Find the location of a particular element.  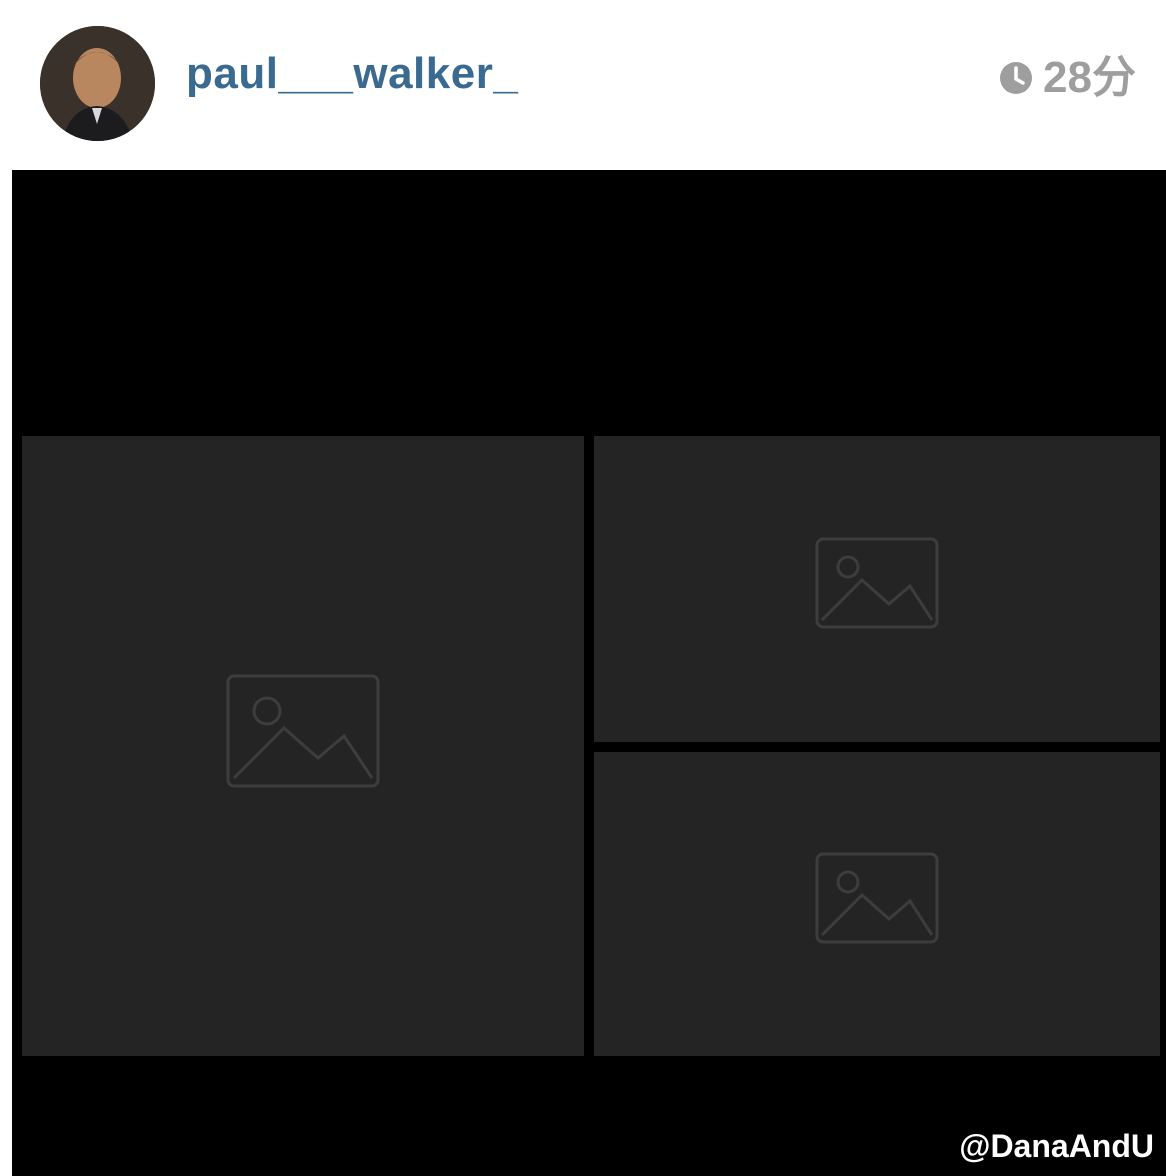

username-link: paul___walker_ is located at coordinates (352, 74).